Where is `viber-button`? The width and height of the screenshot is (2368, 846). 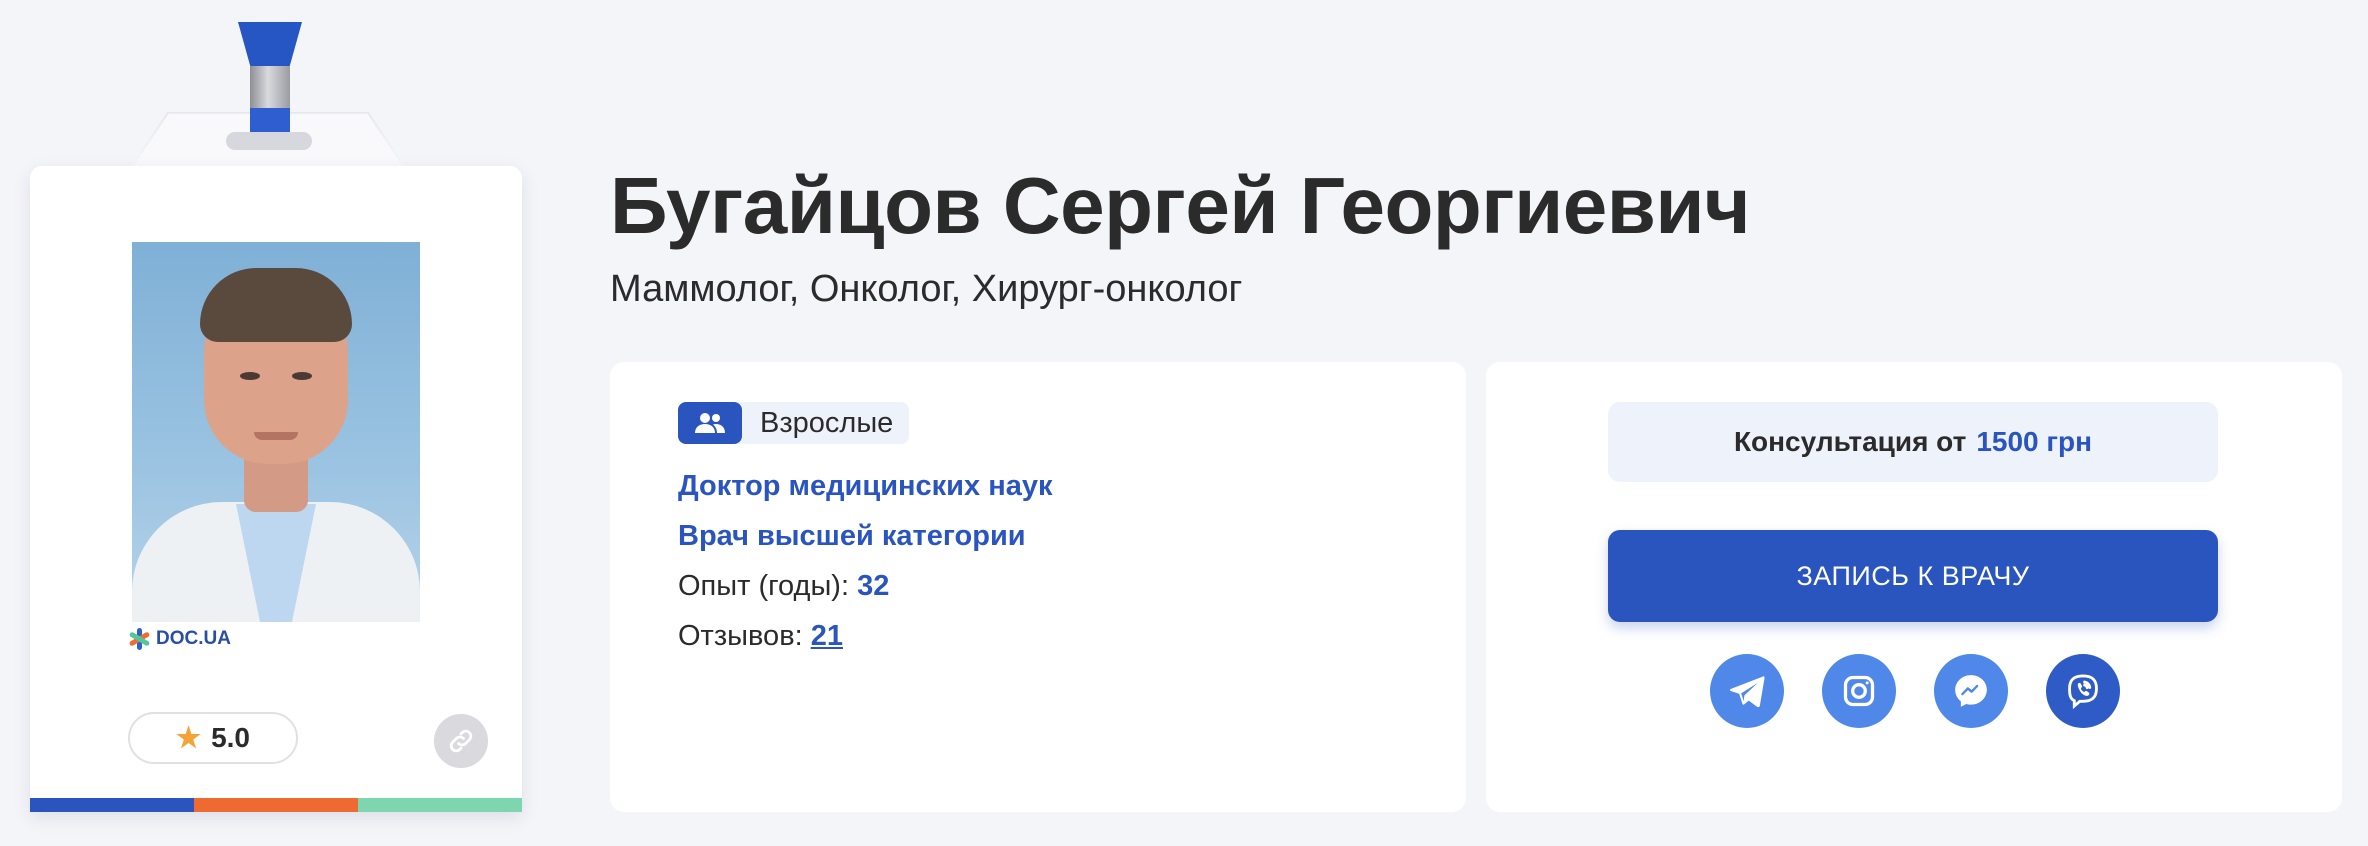
viber-button is located at coordinates (2083, 691).